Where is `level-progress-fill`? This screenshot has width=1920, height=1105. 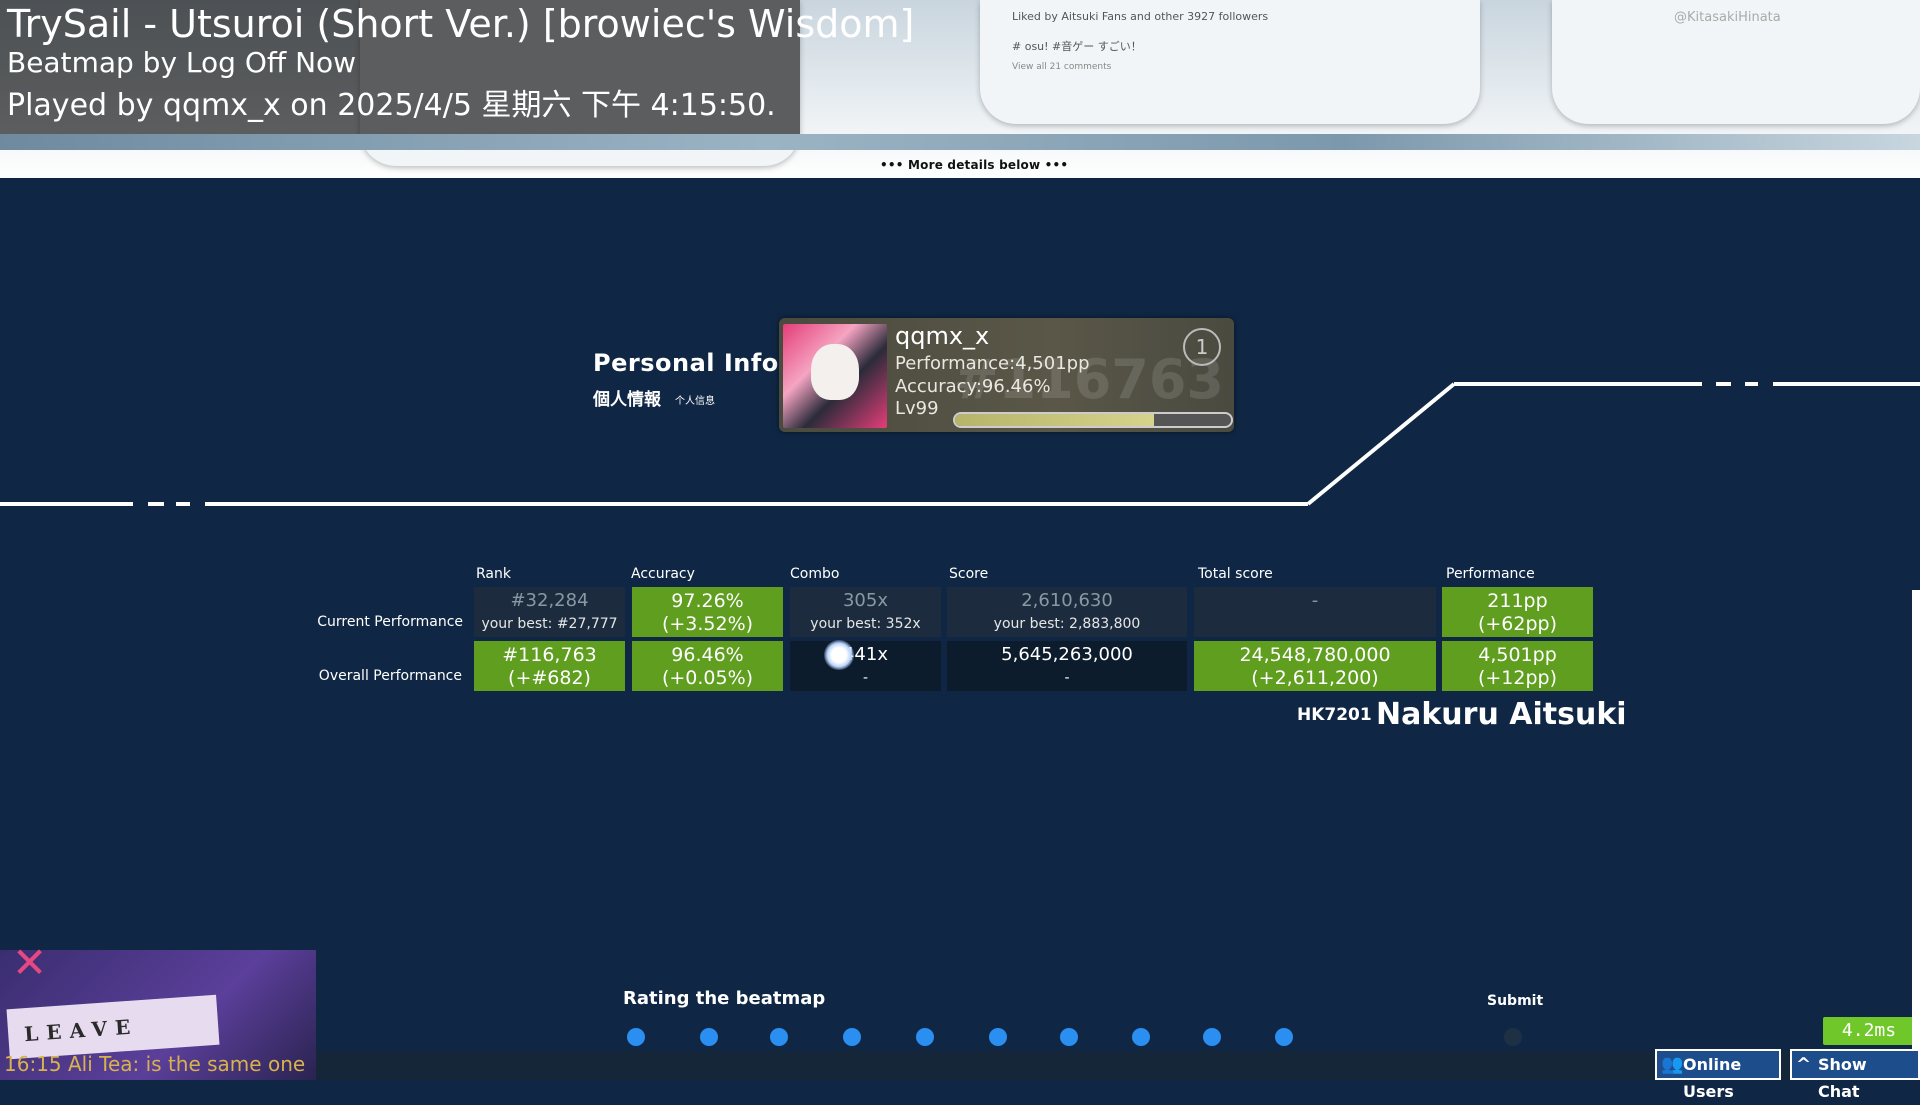 level-progress-fill is located at coordinates (1054, 420).